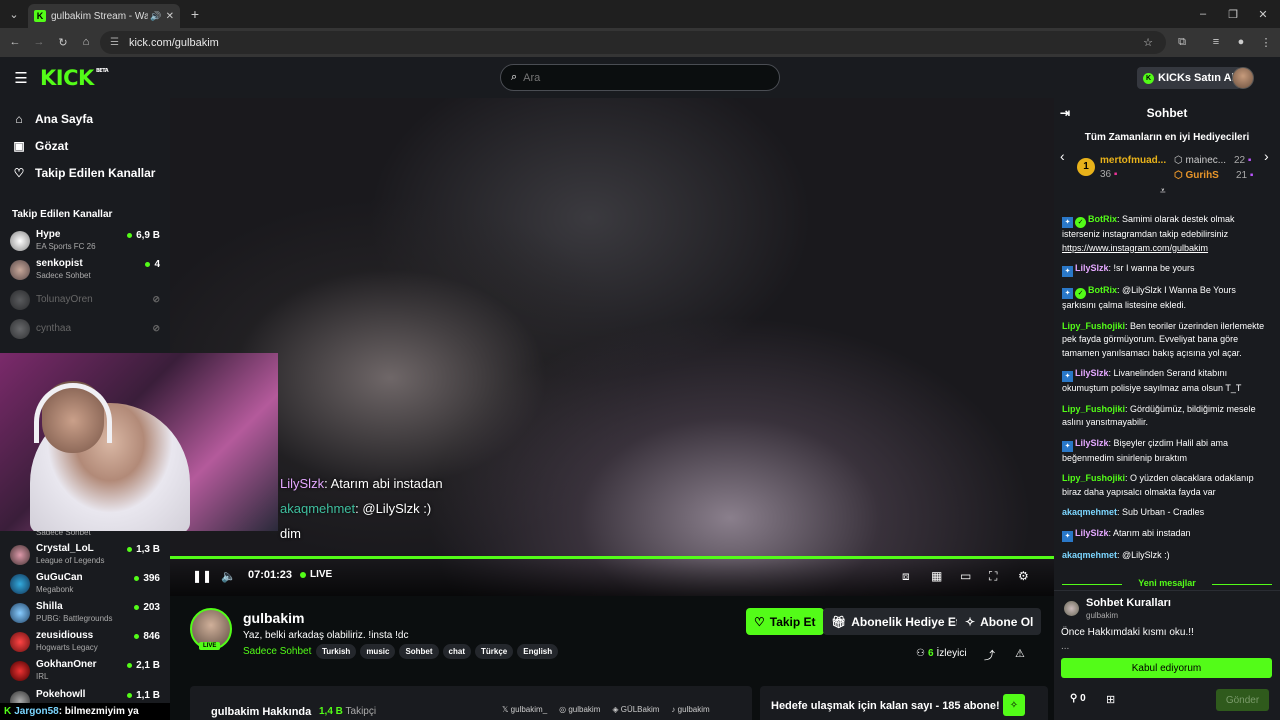 The image size is (1280, 720). Describe the element at coordinates (1065, 113) in the screenshot. I see `collapse-chat-icon: ⇥` at that location.